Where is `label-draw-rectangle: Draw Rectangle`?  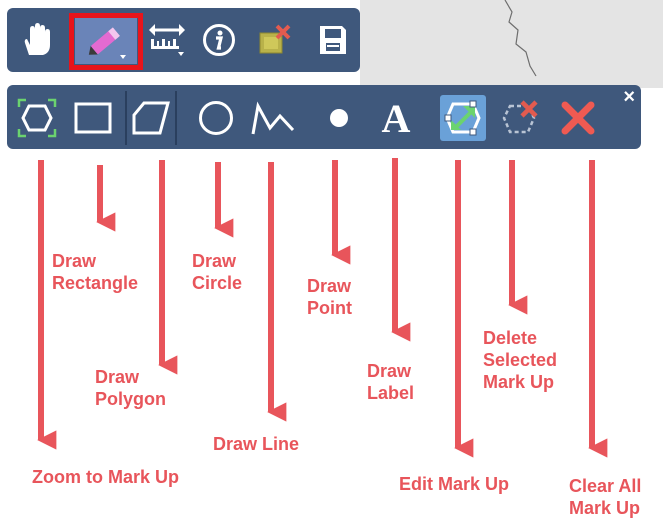 label-draw-rectangle: Draw Rectangle is located at coordinates (95, 272).